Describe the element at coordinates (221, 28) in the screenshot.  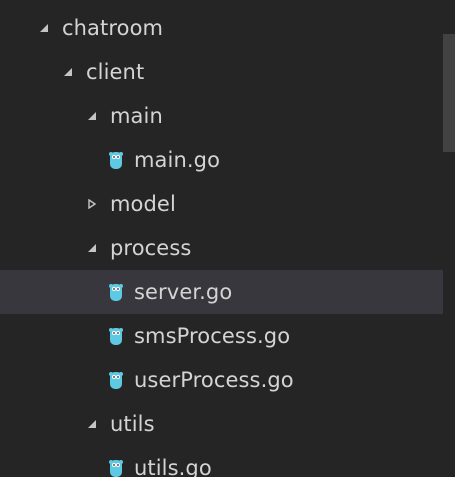
I see `tree-item-chatroom: chatroom` at that location.